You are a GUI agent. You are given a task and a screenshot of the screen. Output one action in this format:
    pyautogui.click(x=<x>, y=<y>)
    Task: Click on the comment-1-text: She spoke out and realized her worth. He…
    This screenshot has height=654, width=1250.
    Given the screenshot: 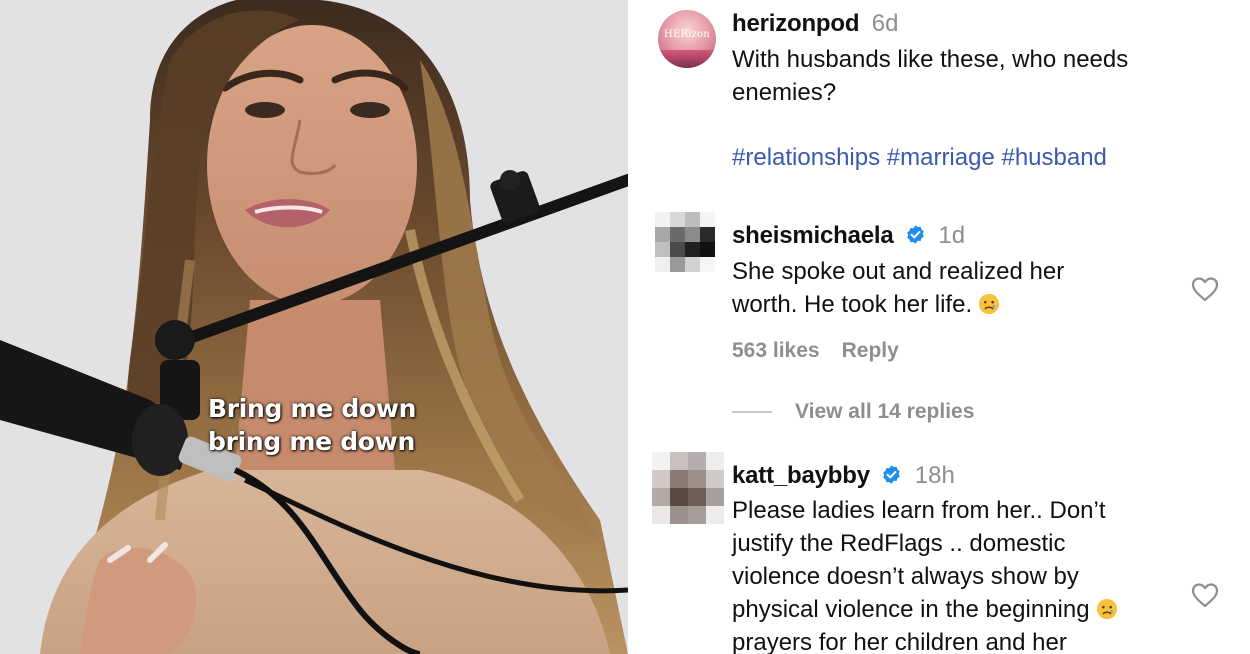 What is the action you would take?
    pyautogui.click(x=898, y=288)
    